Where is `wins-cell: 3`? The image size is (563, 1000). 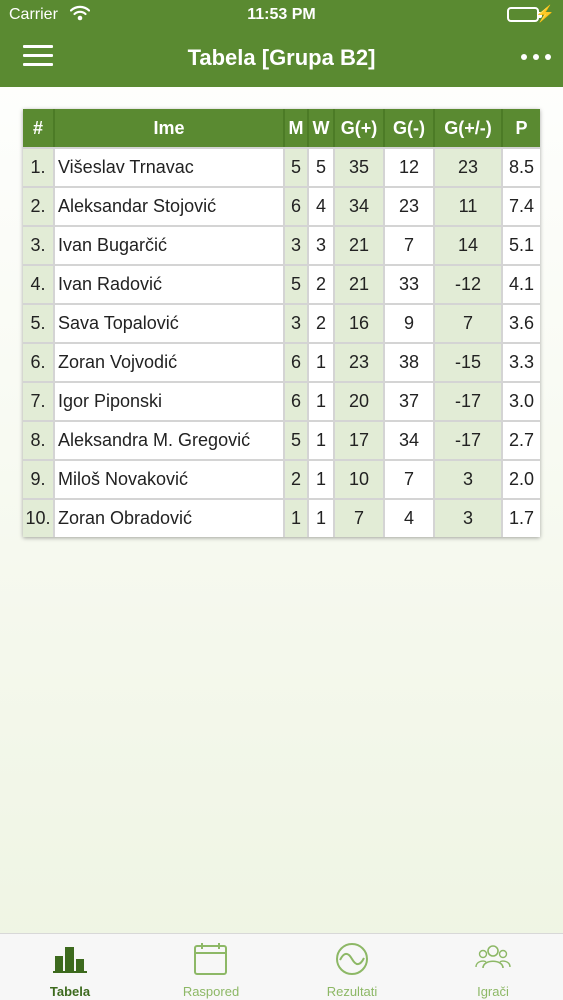
wins-cell: 3 is located at coordinates (322, 244).